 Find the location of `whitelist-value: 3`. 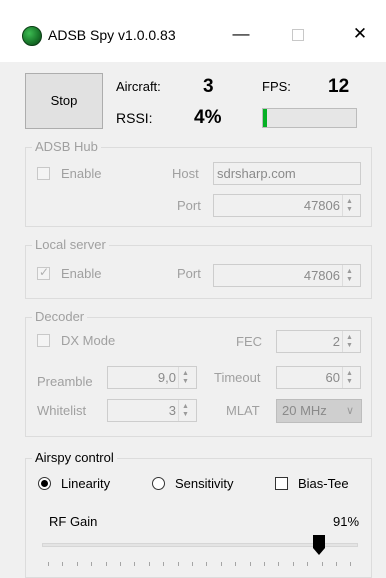

whitelist-value: 3 is located at coordinates (172, 410).